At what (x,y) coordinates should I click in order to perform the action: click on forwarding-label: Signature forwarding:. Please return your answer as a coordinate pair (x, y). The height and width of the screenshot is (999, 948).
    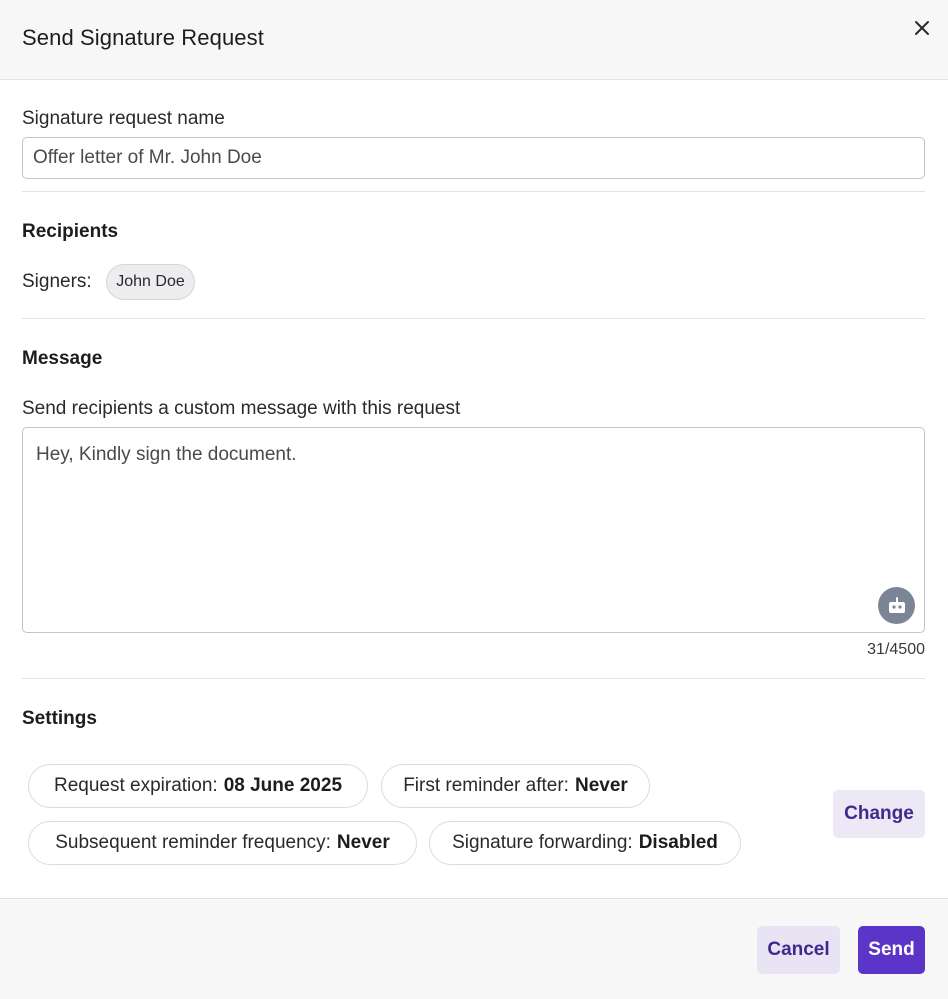
    Looking at the image, I should click on (542, 842).